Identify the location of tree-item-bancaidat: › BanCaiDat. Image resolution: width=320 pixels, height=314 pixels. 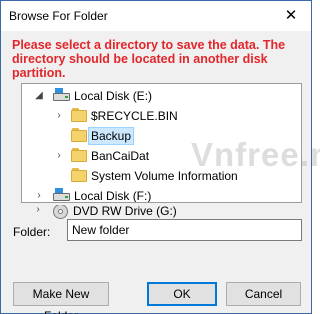
(157, 156).